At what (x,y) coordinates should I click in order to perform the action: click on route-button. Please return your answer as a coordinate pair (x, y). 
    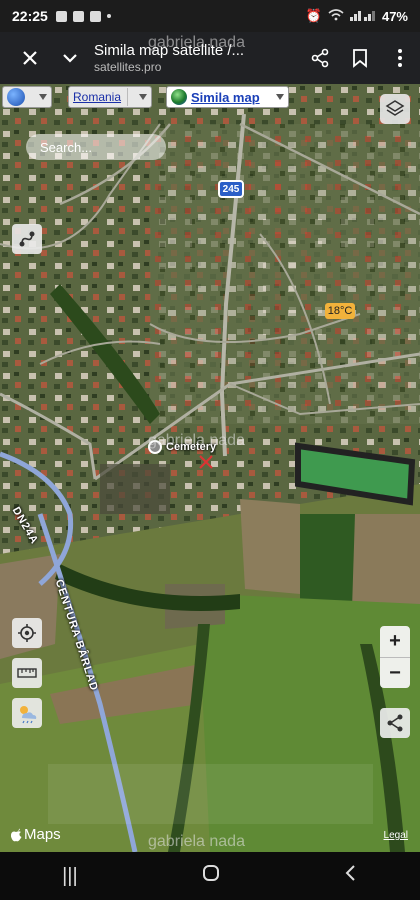
    Looking at the image, I should click on (27, 239).